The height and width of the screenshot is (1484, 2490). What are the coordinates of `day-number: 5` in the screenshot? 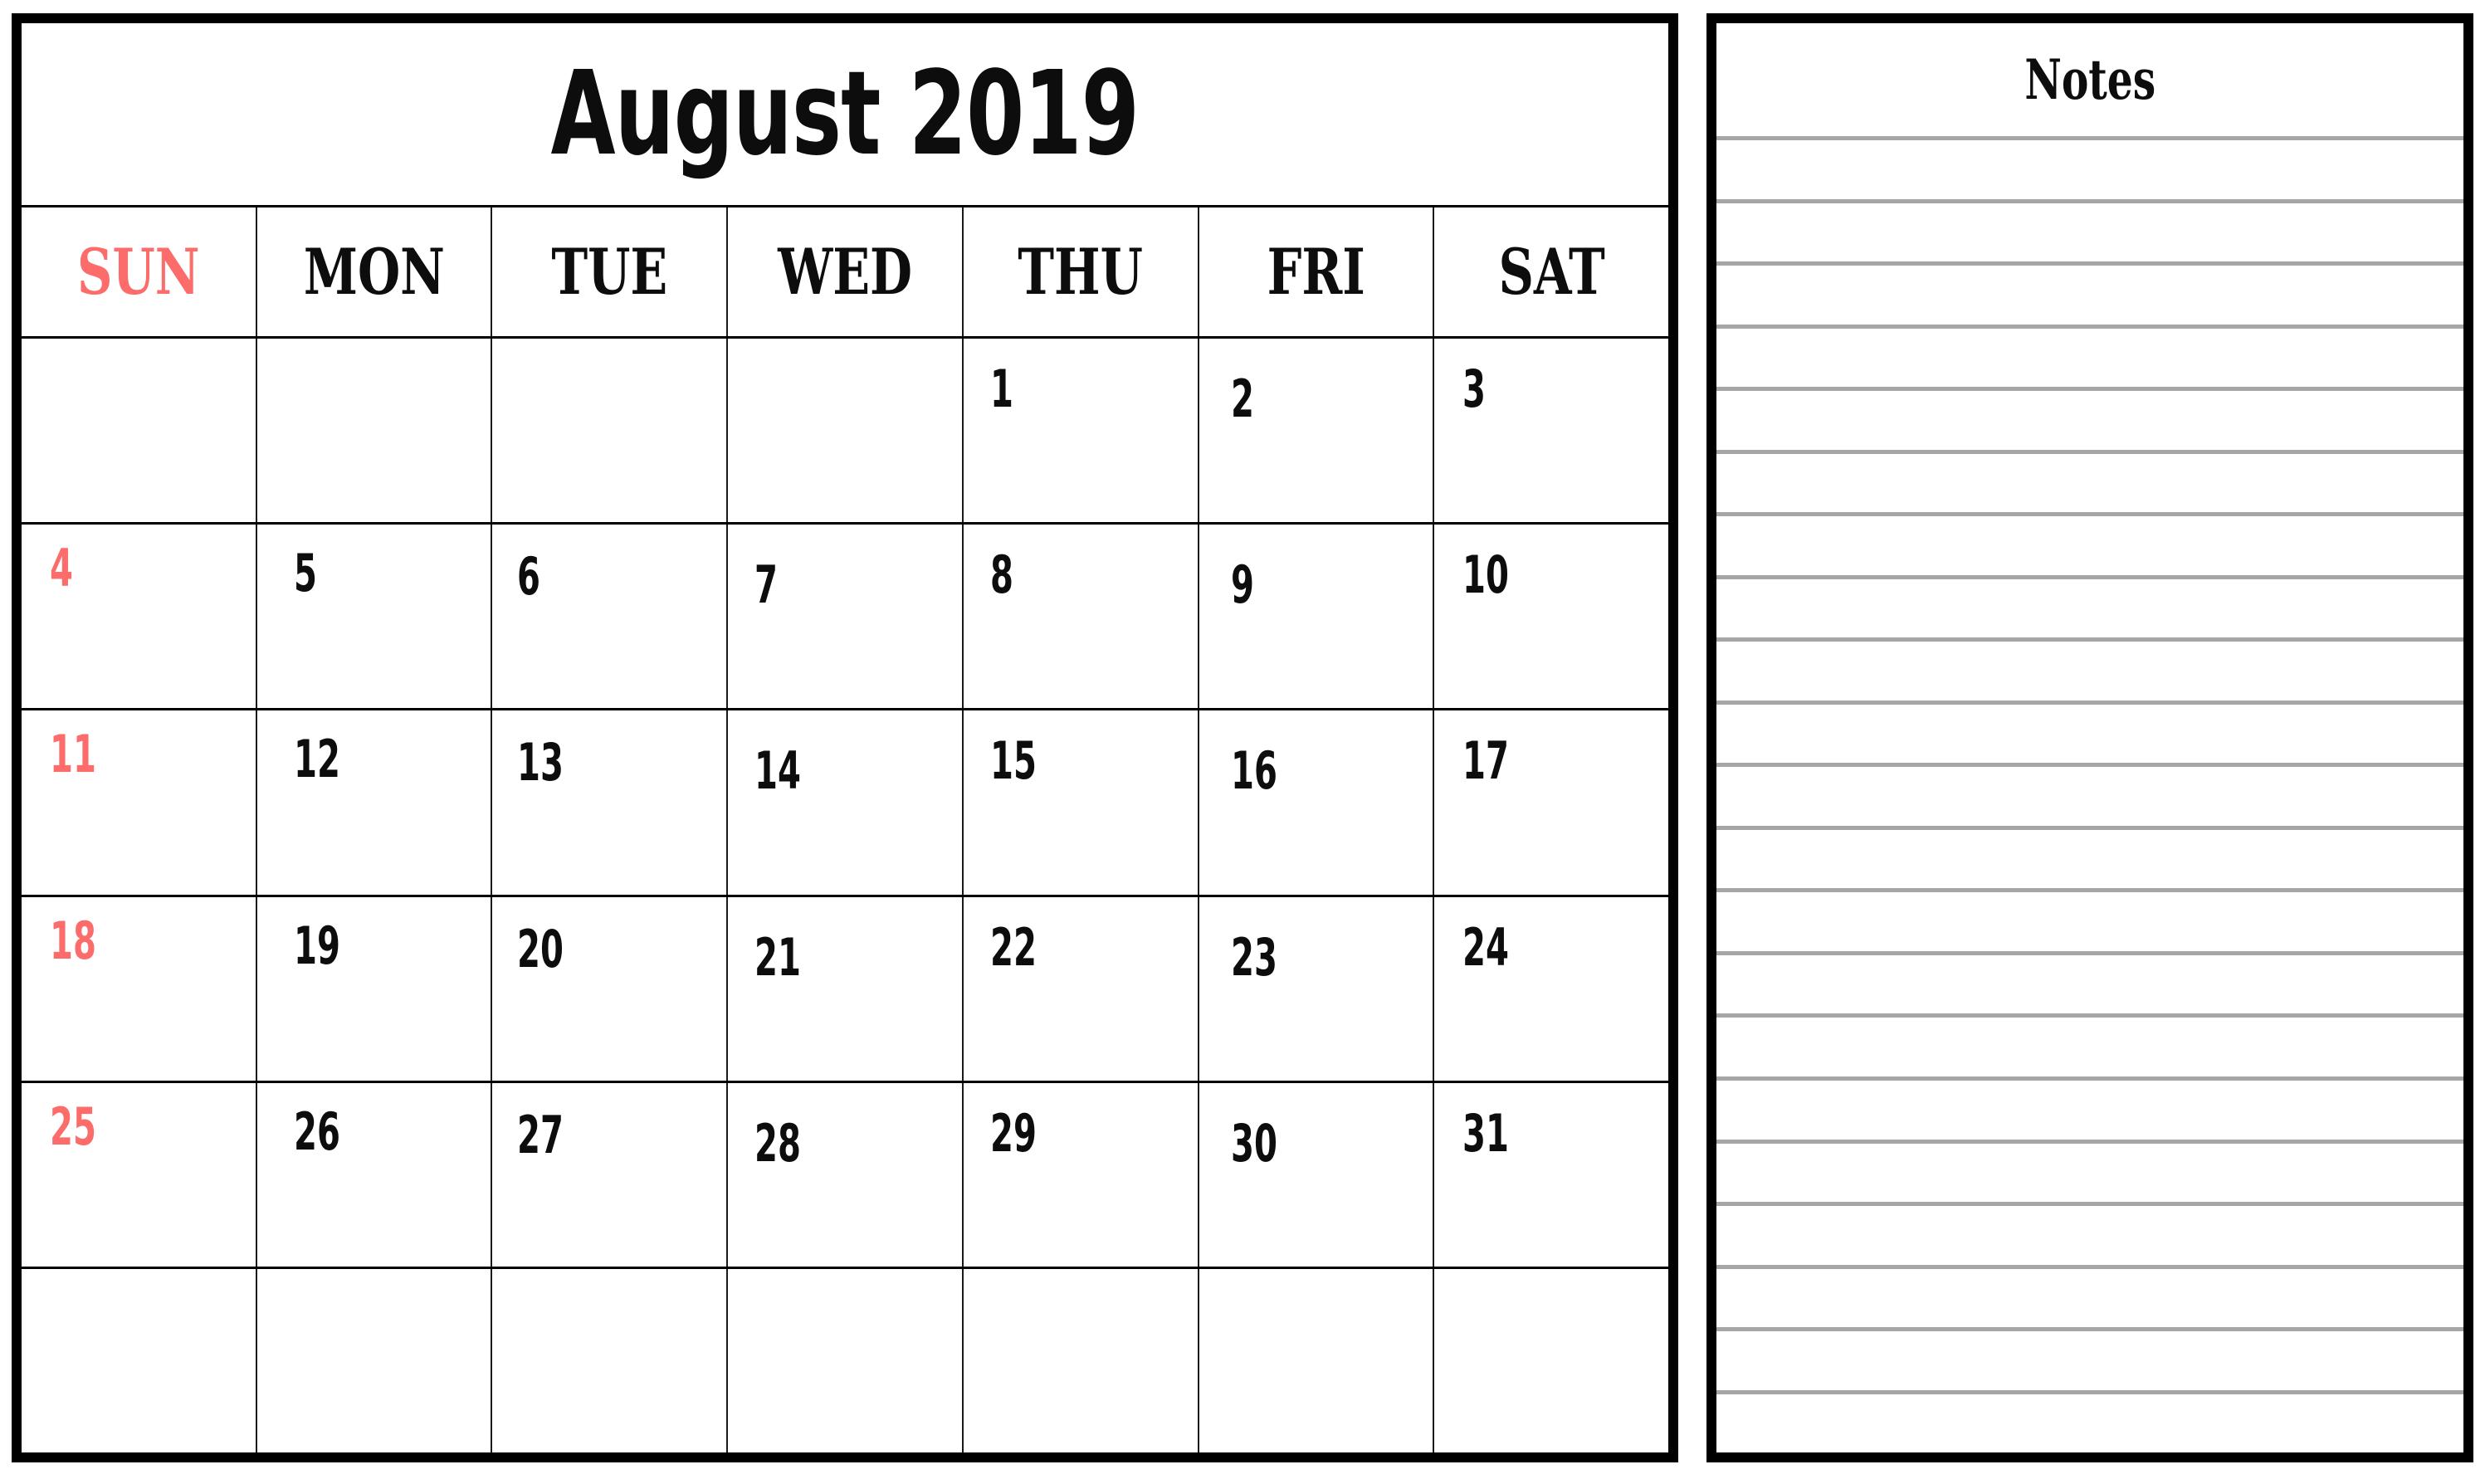 It's located at (305, 573).